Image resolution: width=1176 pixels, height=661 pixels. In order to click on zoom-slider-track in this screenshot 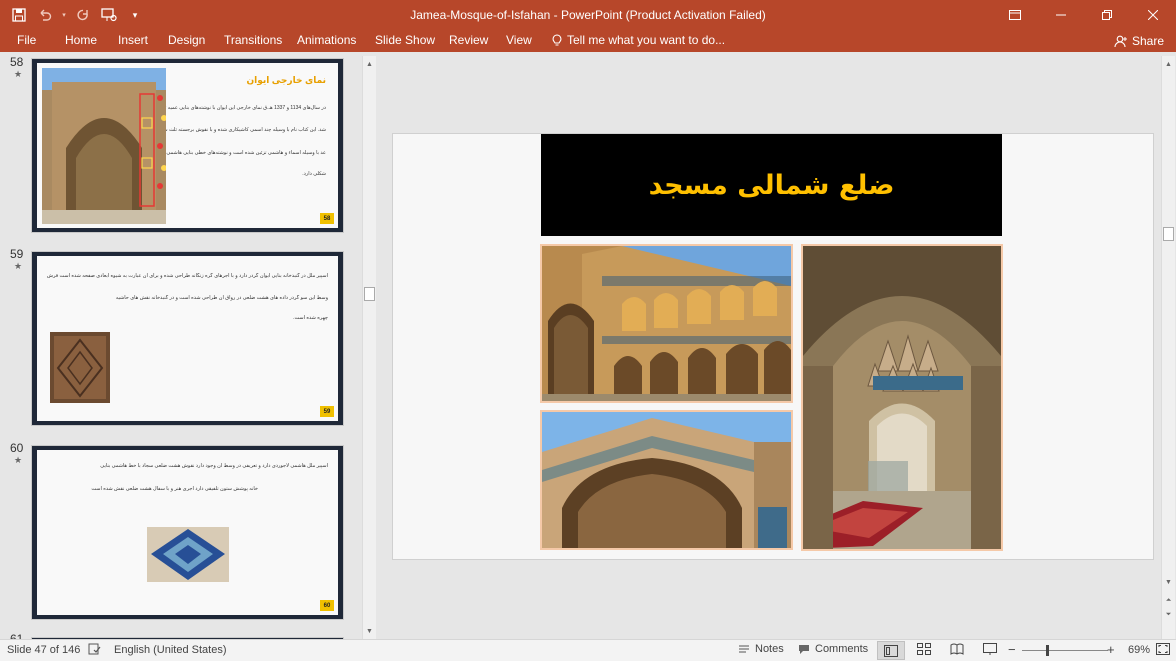, I will do `click(1065, 650)`.